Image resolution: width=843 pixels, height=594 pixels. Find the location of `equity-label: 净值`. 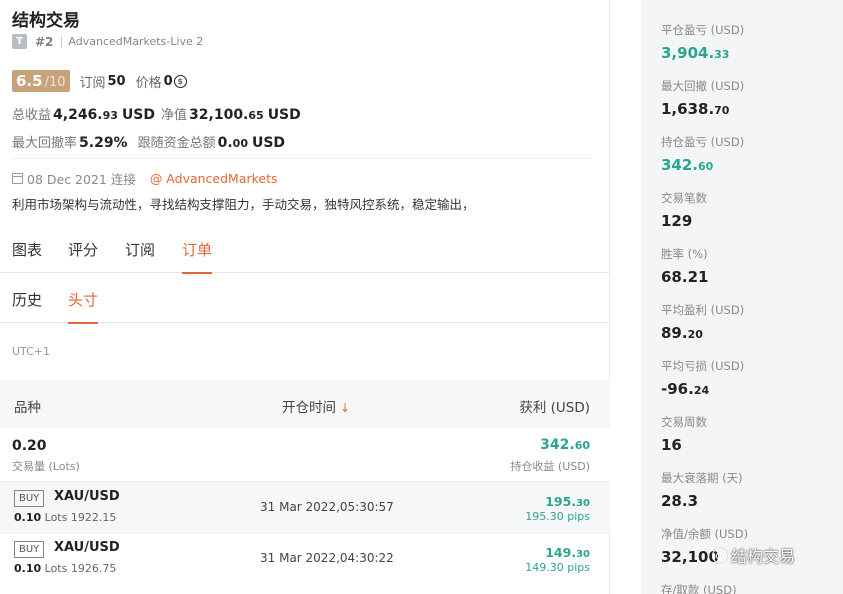

equity-label: 净值 is located at coordinates (174, 115).